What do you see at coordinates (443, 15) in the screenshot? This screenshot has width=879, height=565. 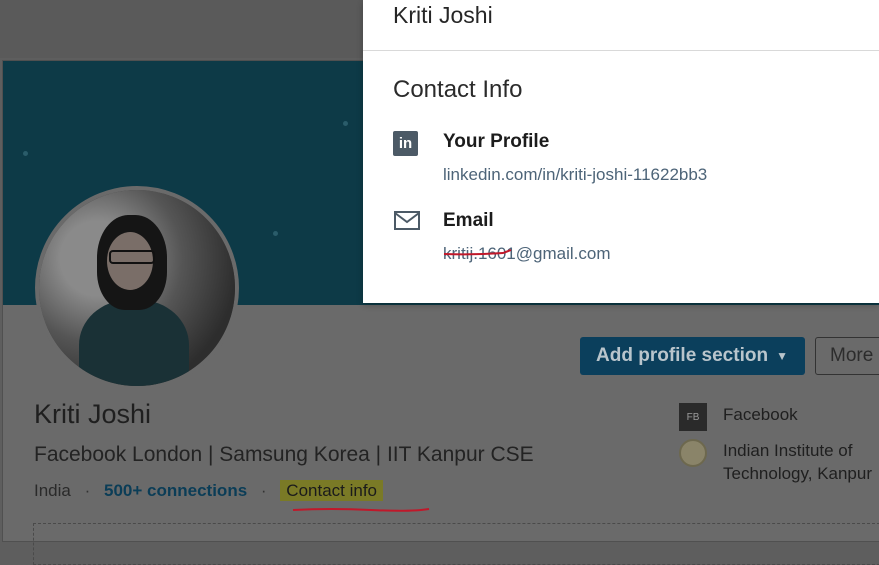 I see `modal-title-name: Kriti Joshi` at bounding box center [443, 15].